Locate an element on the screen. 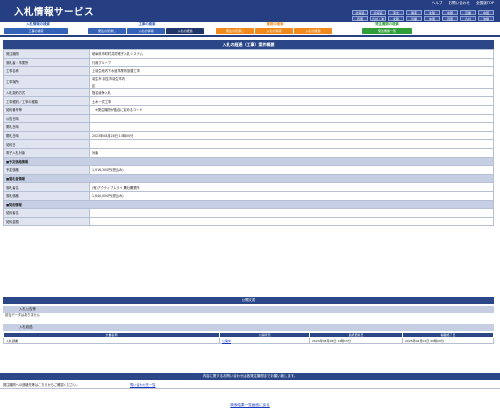  subsection-header: ■予定価格情報 is located at coordinates (248, 161).